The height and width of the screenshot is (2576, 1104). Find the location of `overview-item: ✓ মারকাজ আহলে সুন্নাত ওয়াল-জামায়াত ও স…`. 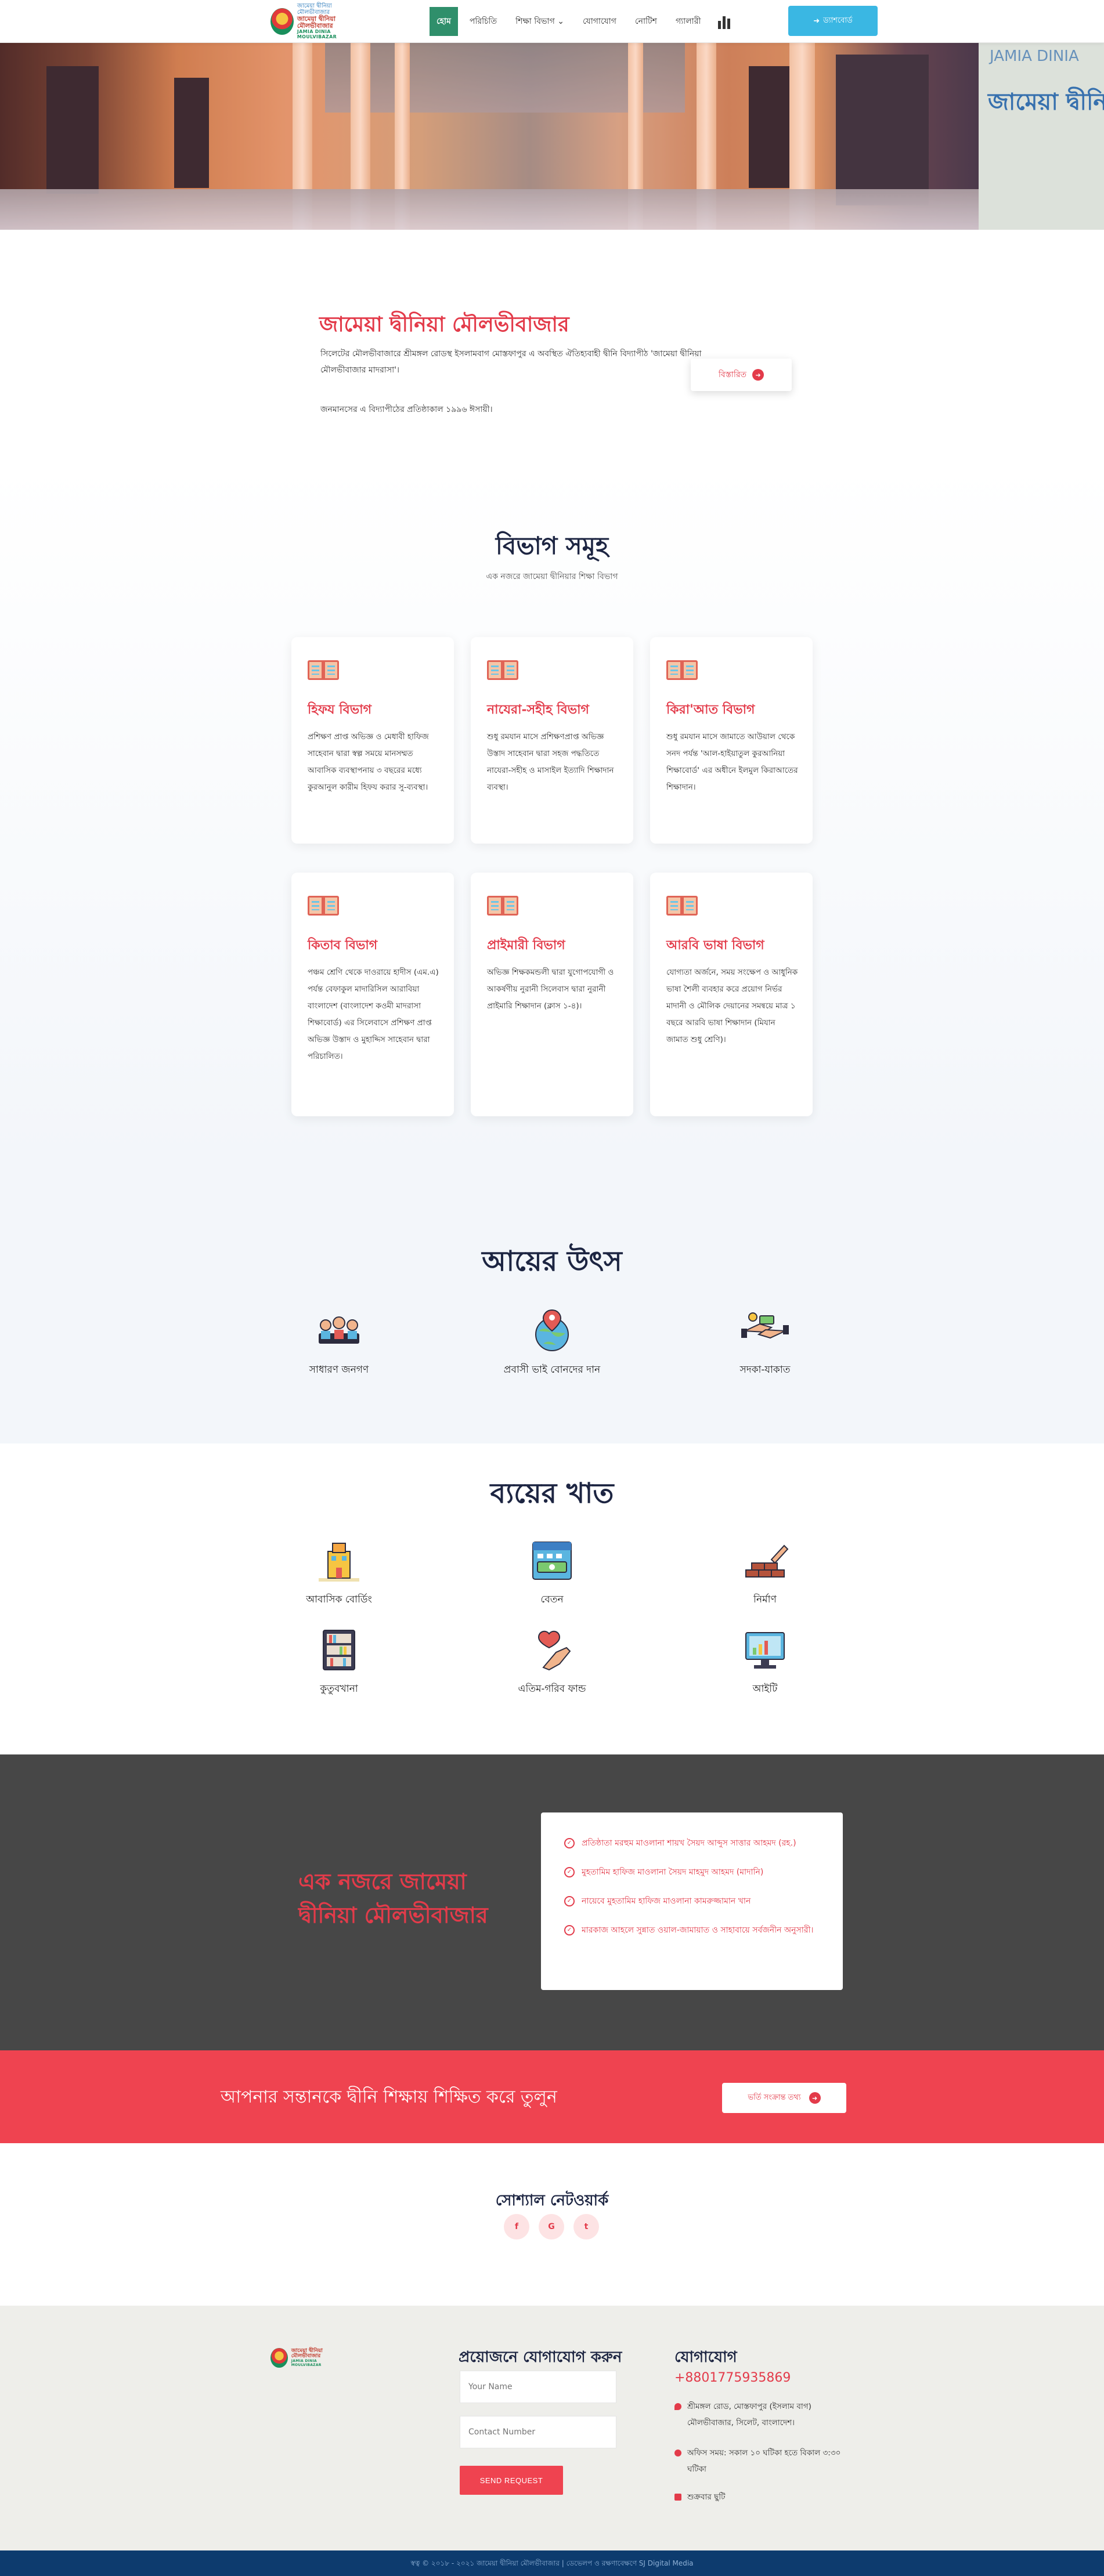

overview-item: ✓ মারকাজ আহলে সুন্নাত ওয়াল-জামায়াত ও স… is located at coordinates (692, 1930).